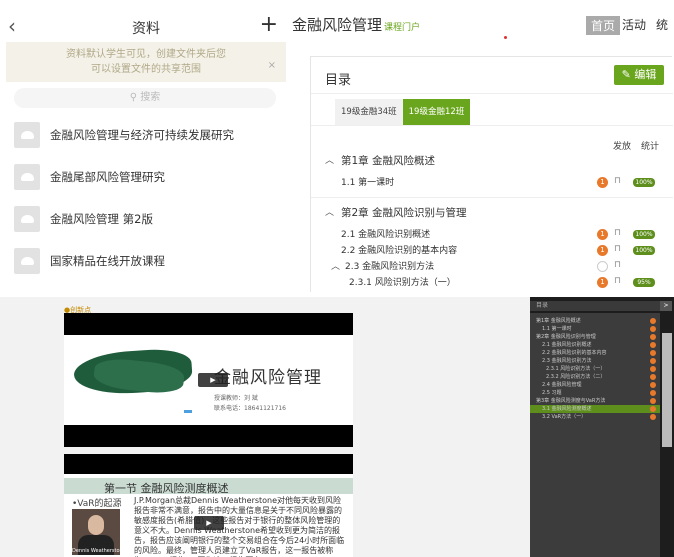 The image size is (674, 557). Describe the element at coordinates (492, 267) in the screenshot. I see `lesson-row: ︿ 2.3 金融风险识别方法 ⊓` at that location.